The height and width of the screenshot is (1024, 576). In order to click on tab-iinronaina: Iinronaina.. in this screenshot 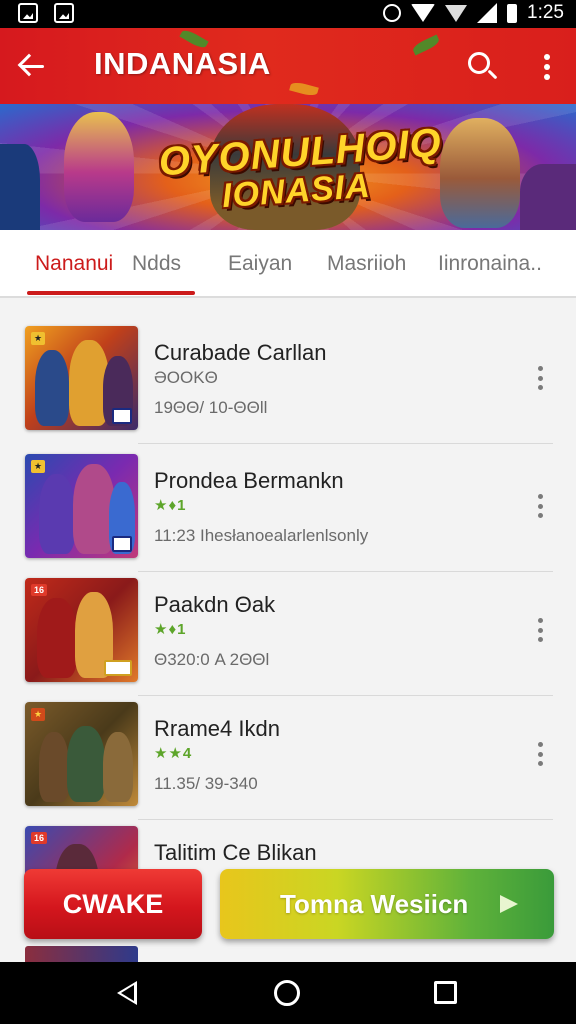, I will do `click(490, 264)`.